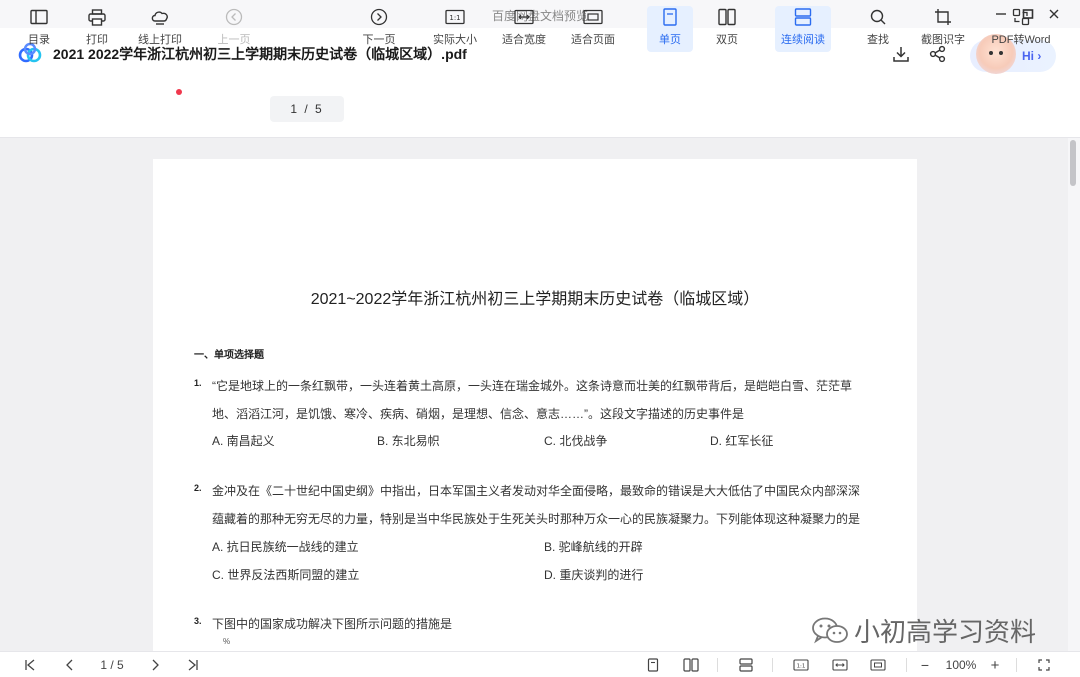  I want to click on question-2-number: 2., so click(198, 488).